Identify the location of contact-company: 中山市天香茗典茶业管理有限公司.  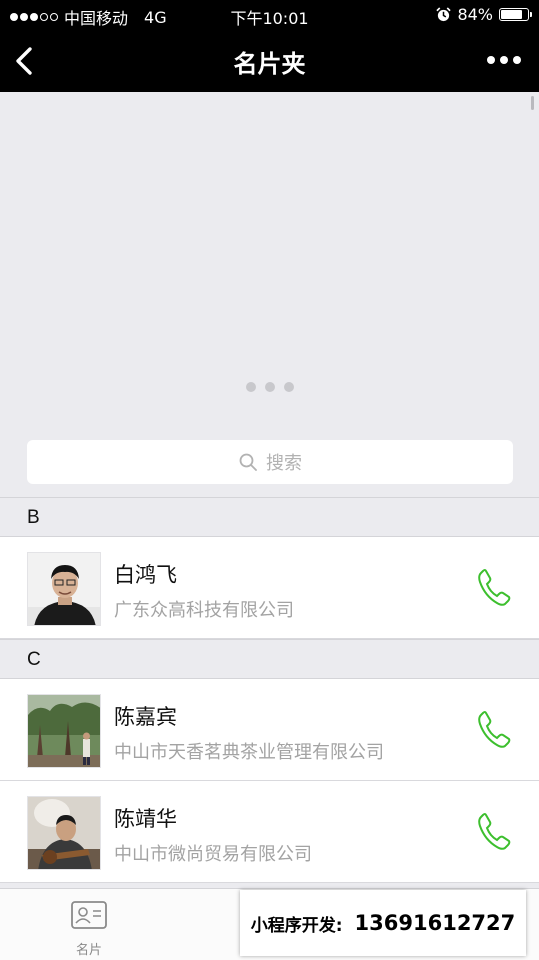
(249, 752).